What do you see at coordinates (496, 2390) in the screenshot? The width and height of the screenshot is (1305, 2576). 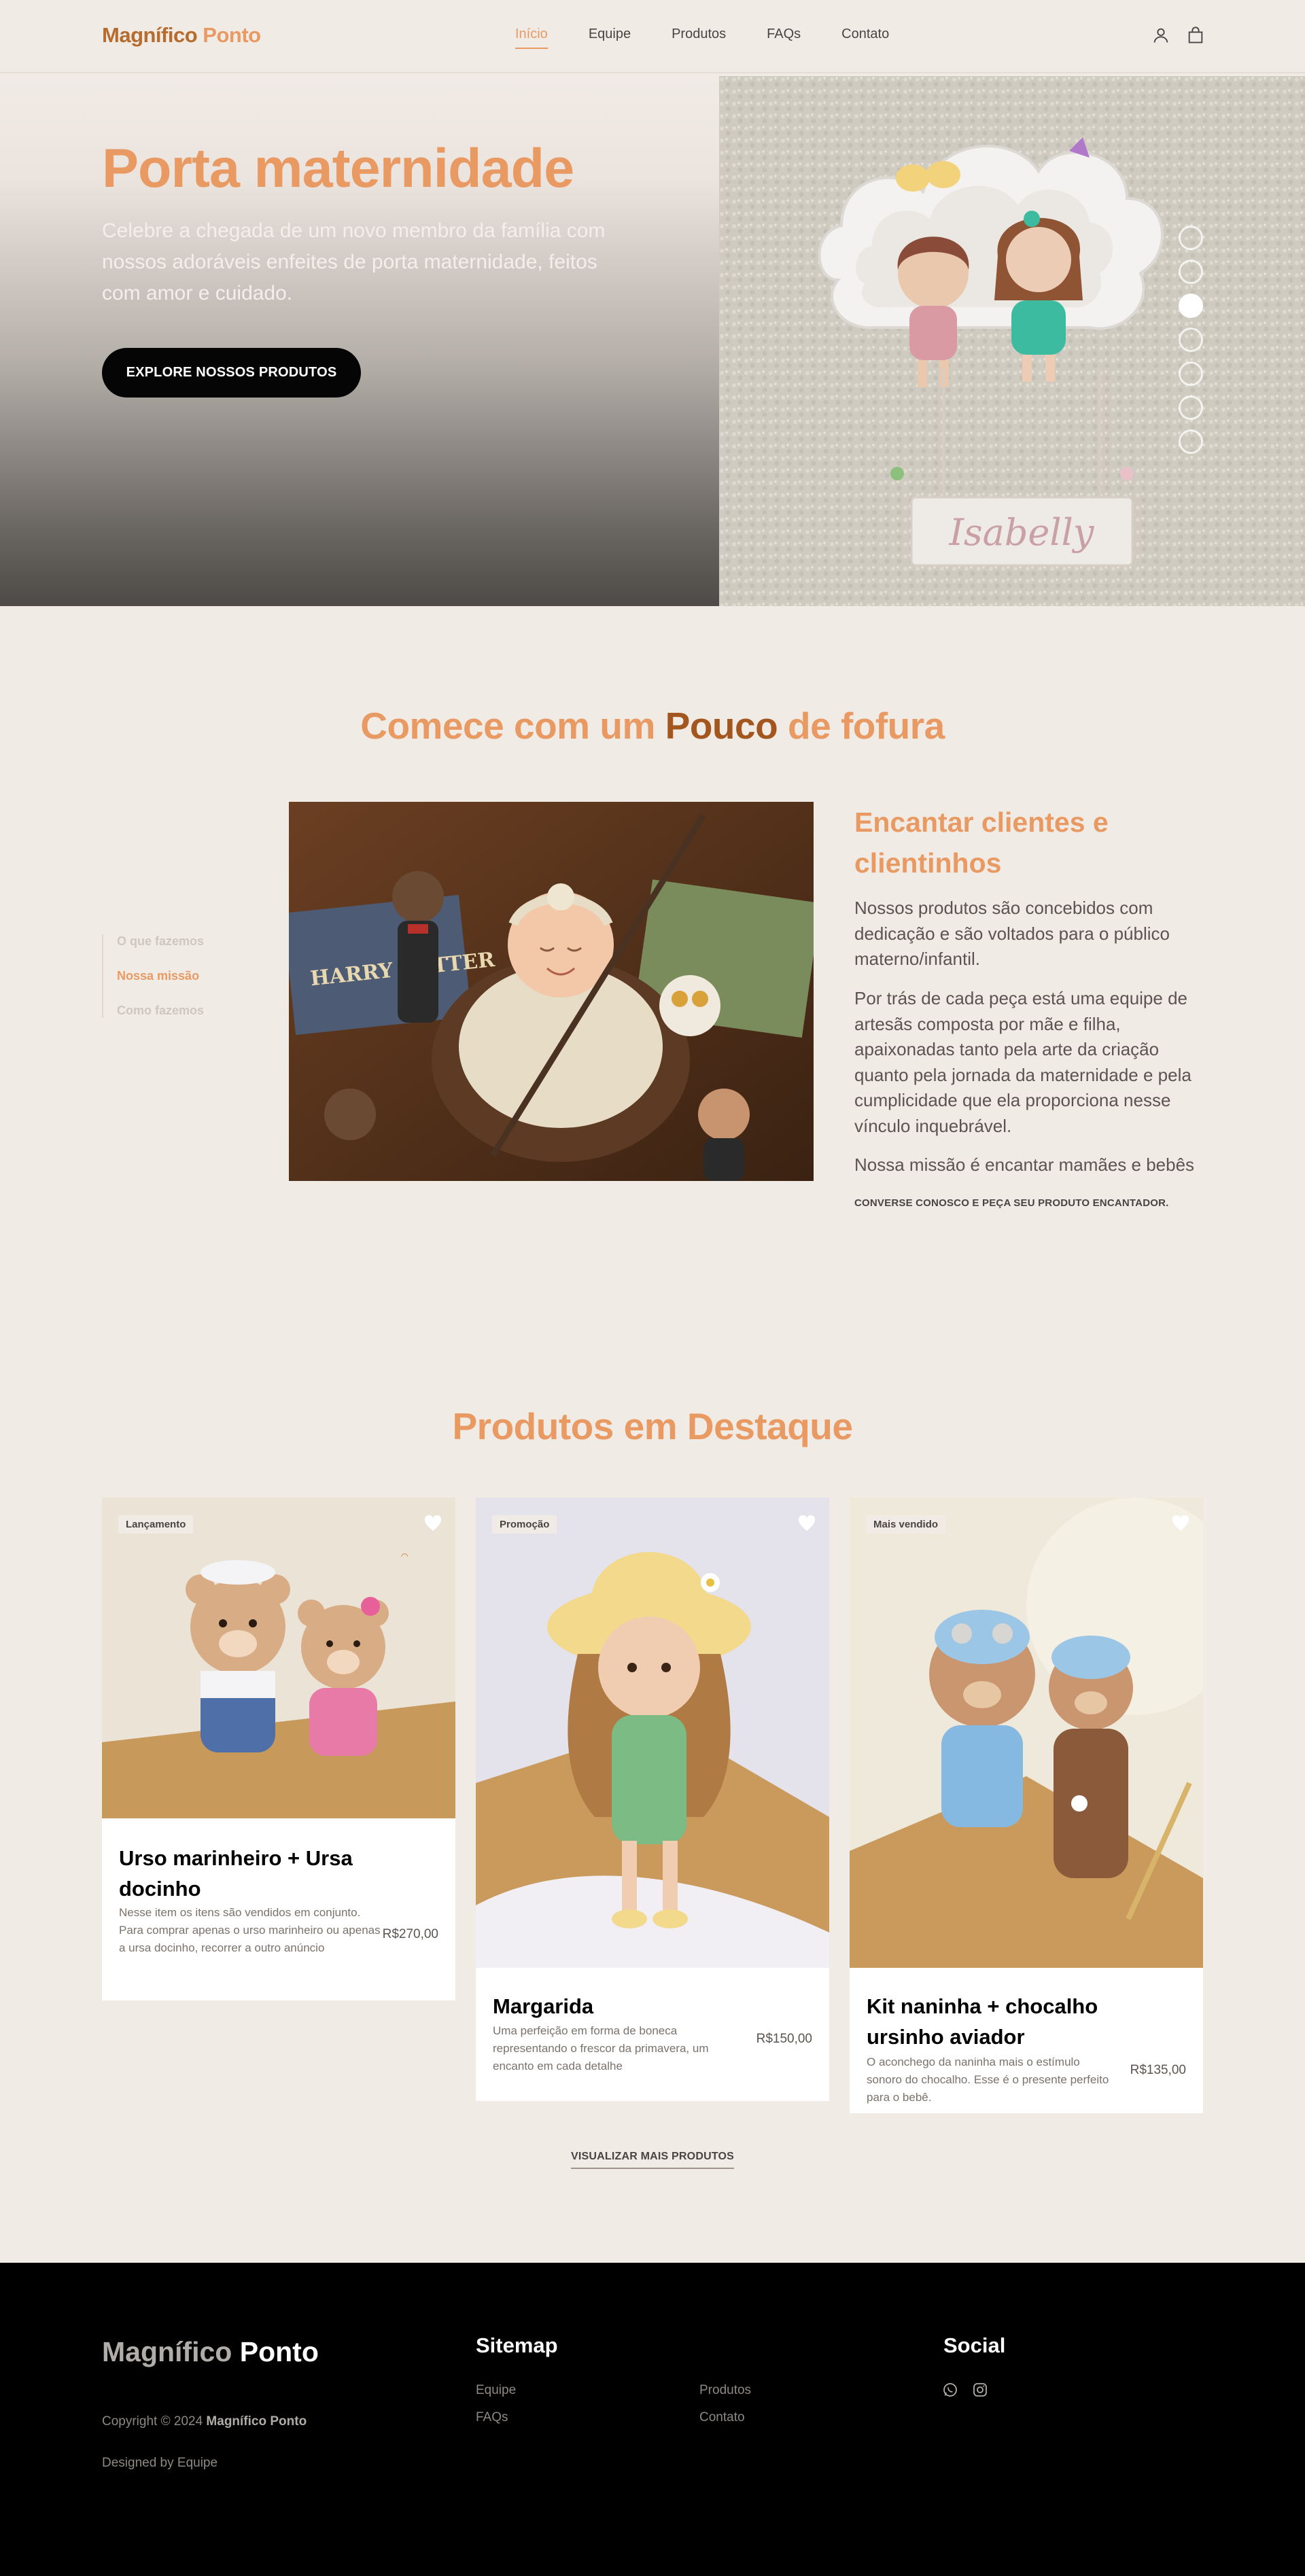 I see `footer-link-equipe: Equipe` at bounding box center [496, 2390].